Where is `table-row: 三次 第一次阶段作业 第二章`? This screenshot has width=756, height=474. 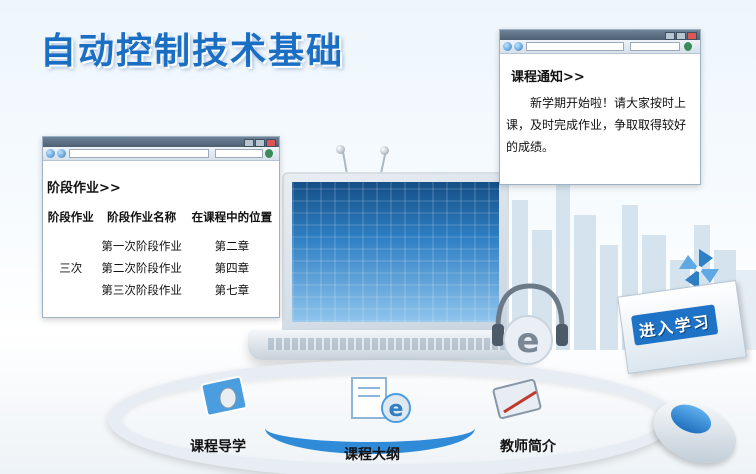 table-row: 三次 第一次阶段作业 第二章 is located at coordinates (161, 255).